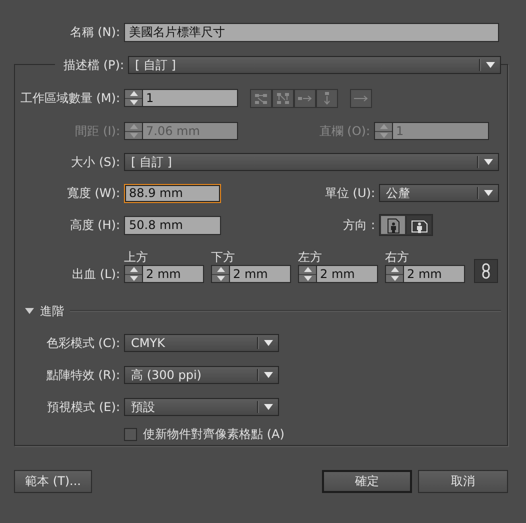 This screenshot has height=523, width=526. Describe the element at coordinates (367, 481) in the screenshot. I see `ok-button: 確定` at that location.